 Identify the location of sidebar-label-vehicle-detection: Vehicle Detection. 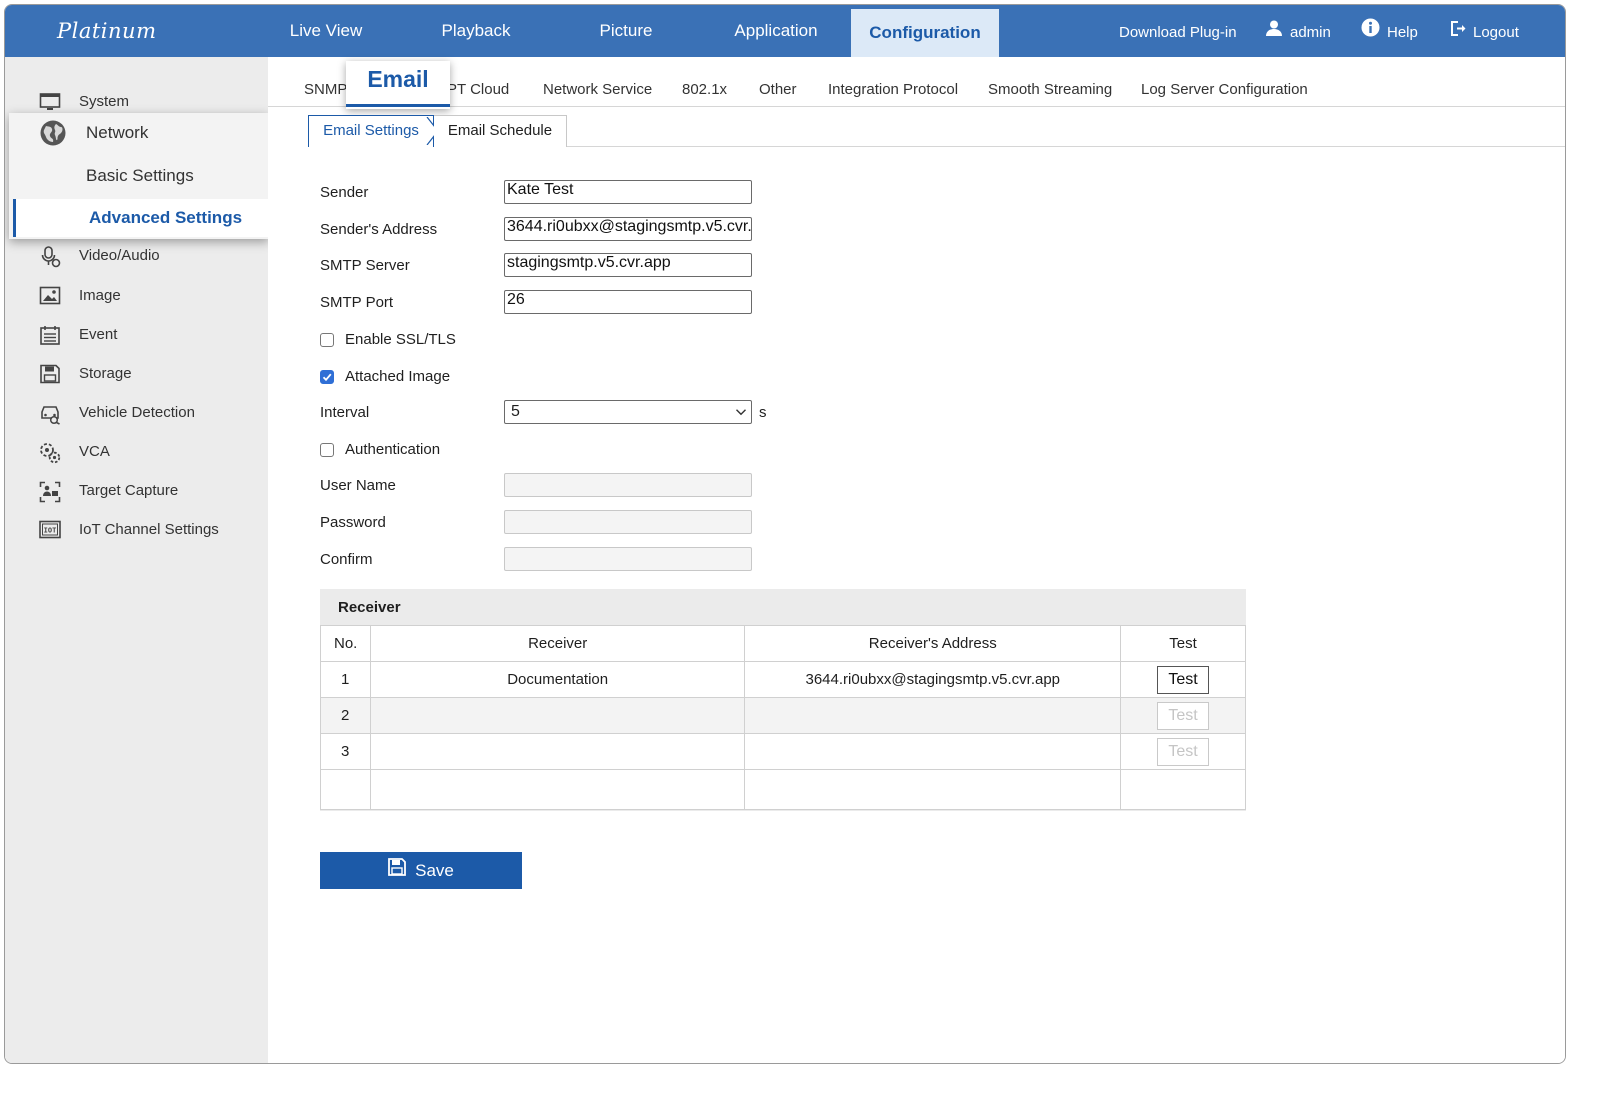
(137, 412).